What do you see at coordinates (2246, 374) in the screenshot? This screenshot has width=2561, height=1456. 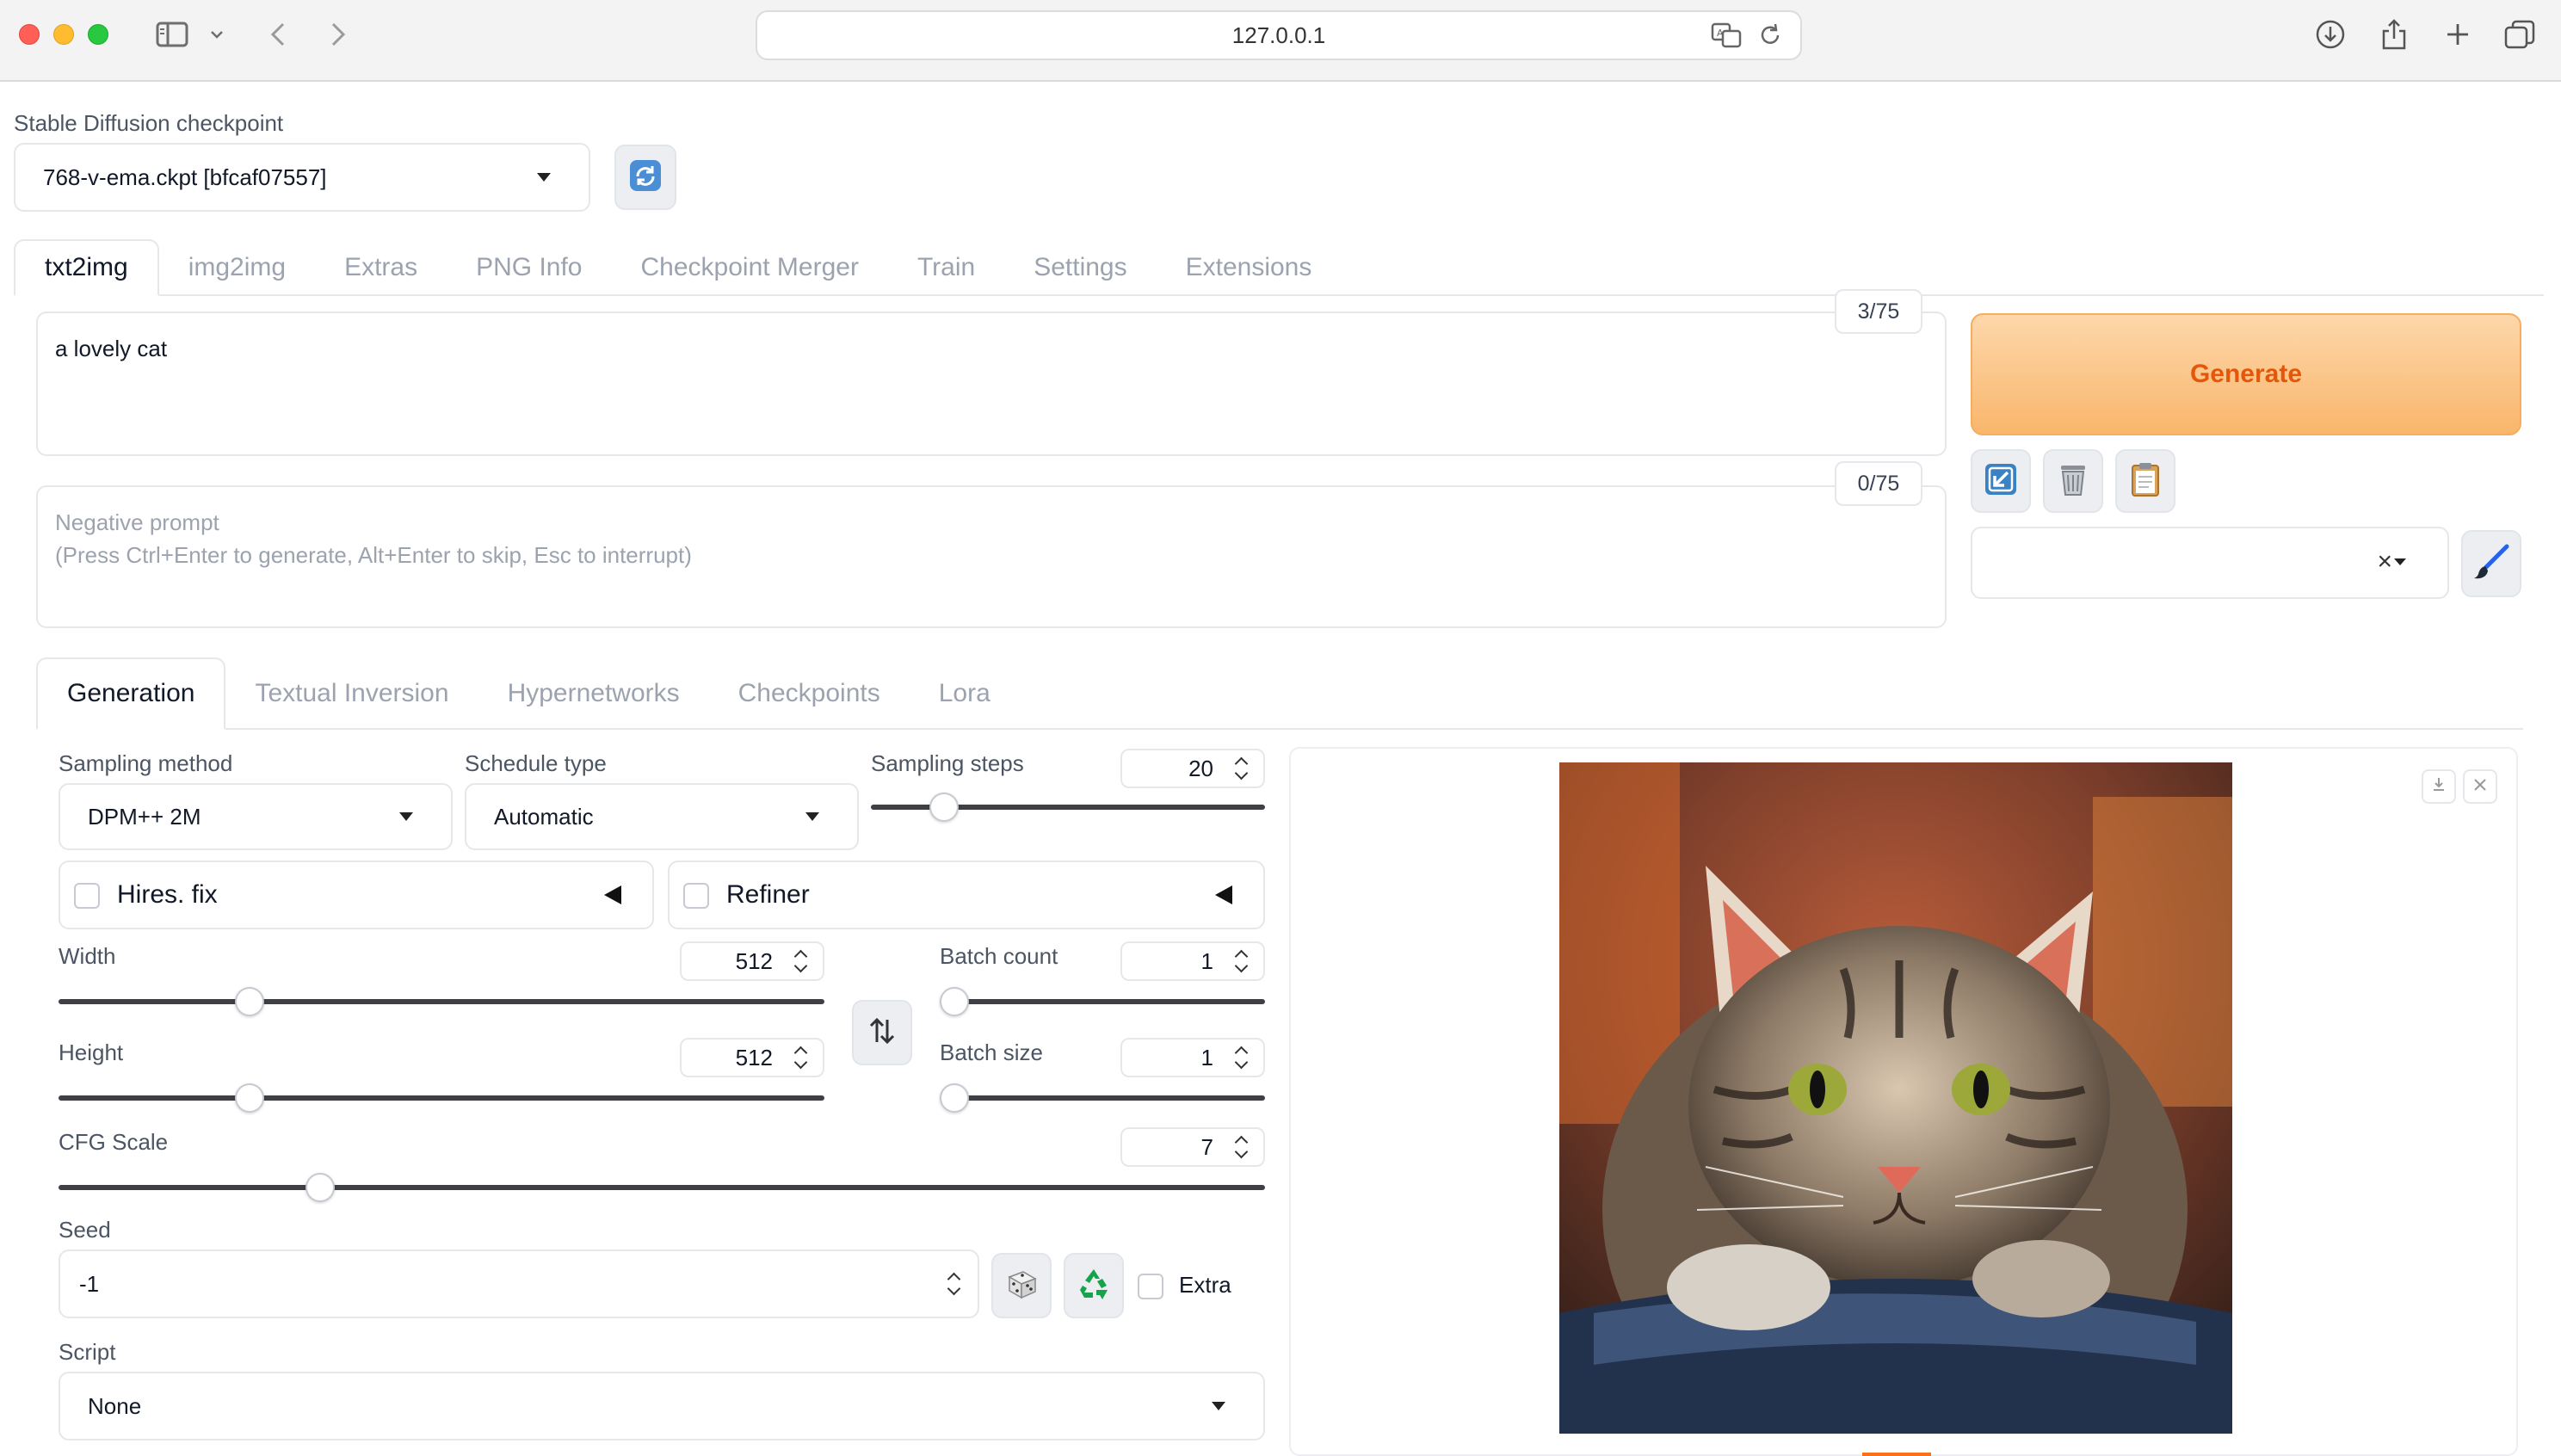 I see `generate-button: Generate` at bounding box center [2246, 374].